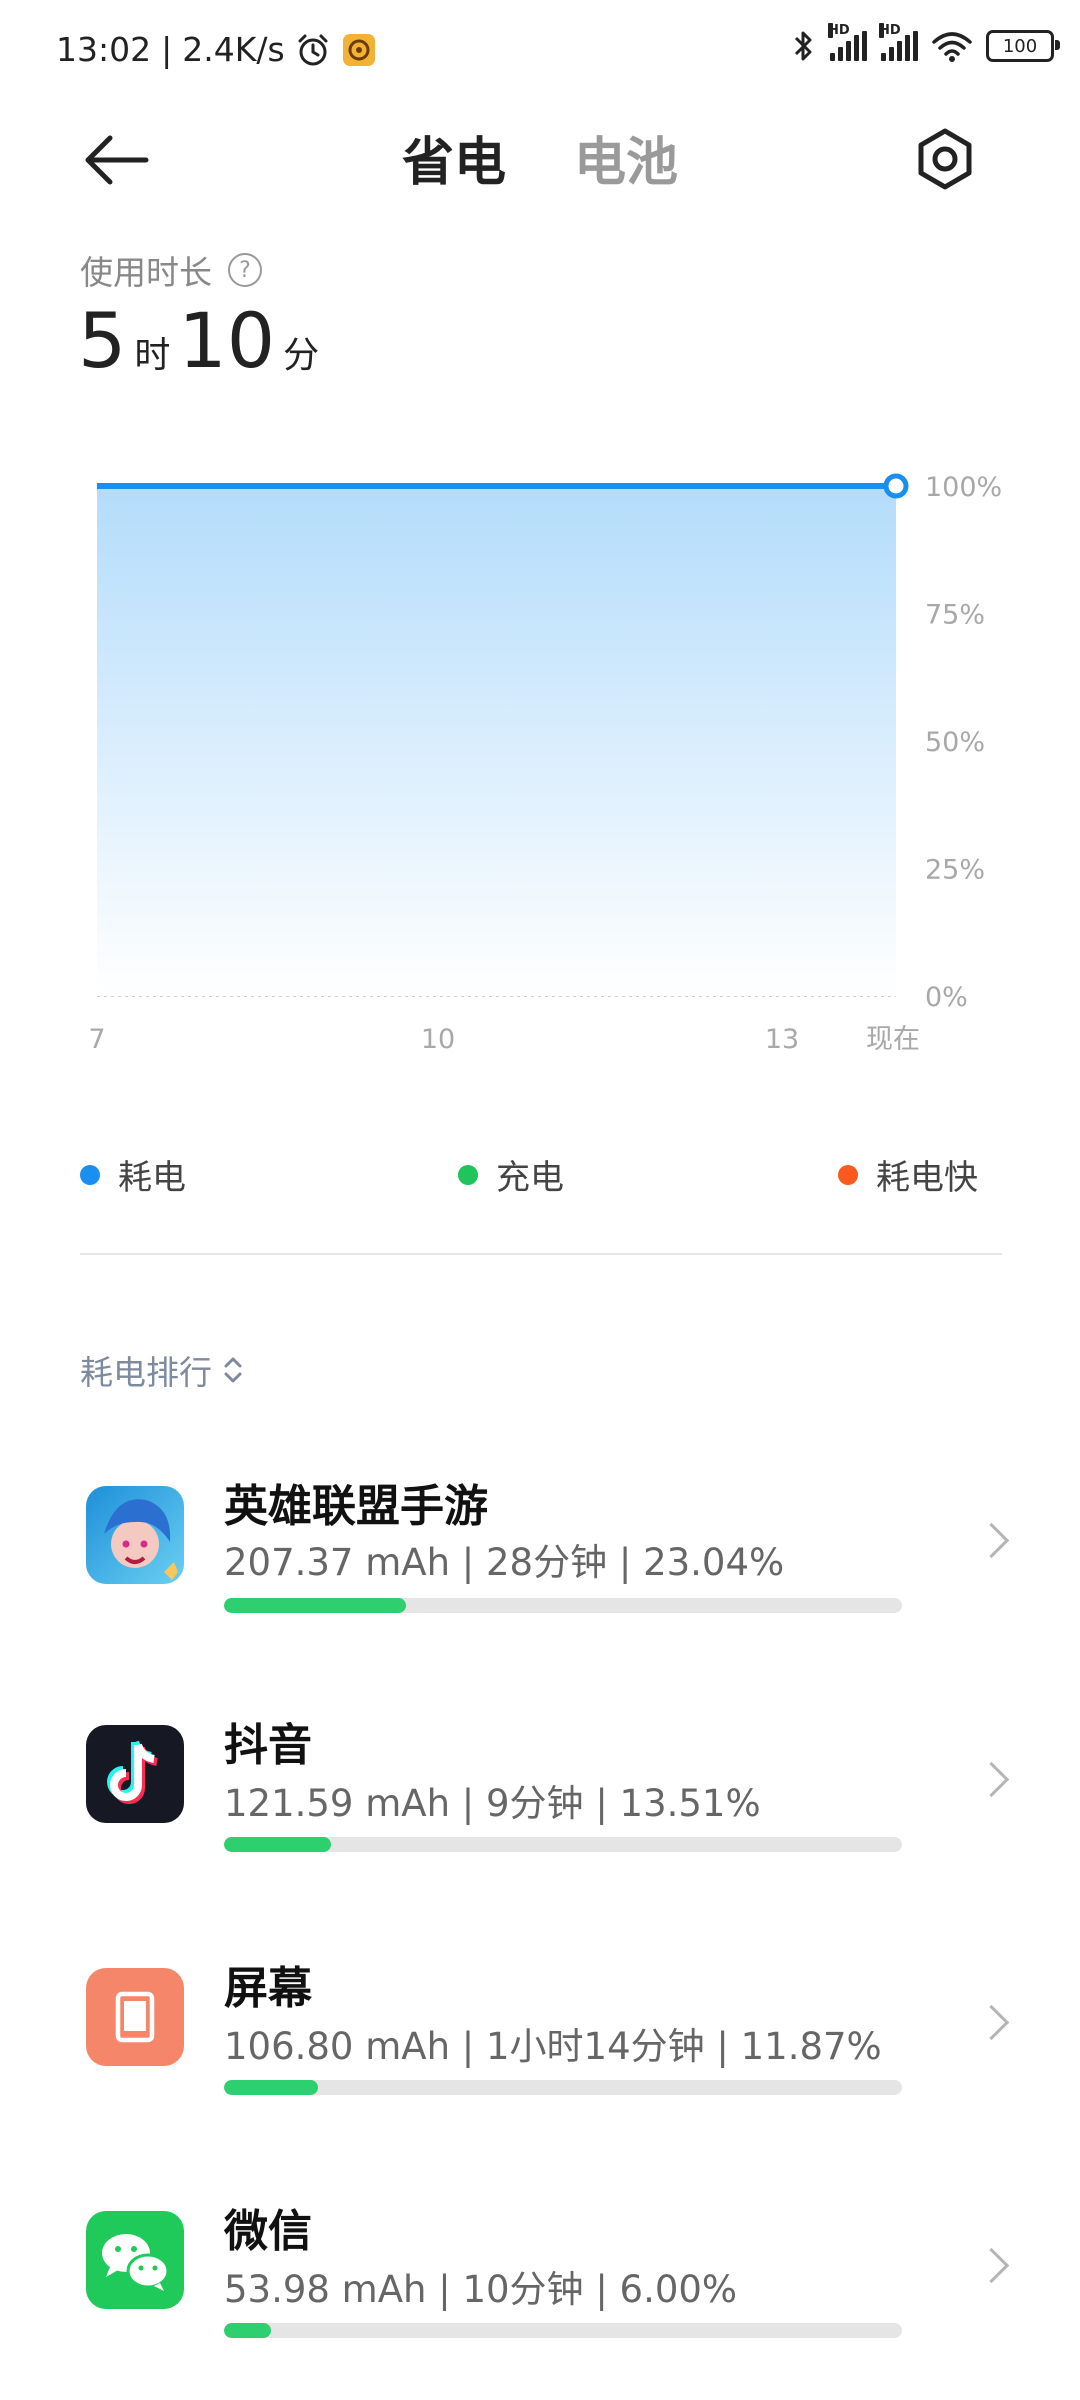 The image size is (1080, 2400). What do you see at coordinates (553, 2046) in the screenshot?
I see `app-stats: 106.80 mAh | 1小时14分钟 | 11.87%` at bounding box center [553, 2046].